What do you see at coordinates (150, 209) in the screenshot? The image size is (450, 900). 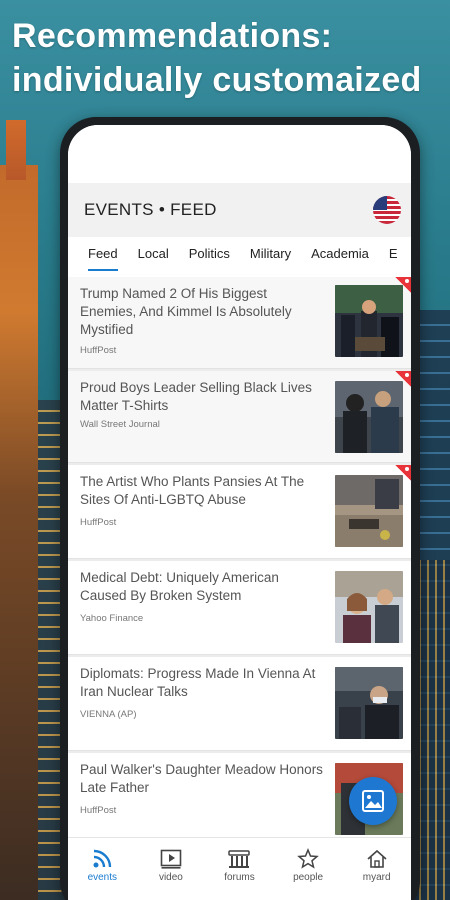 I see `app-title: EVENTS • FEED` at bounding box center [150, 209].